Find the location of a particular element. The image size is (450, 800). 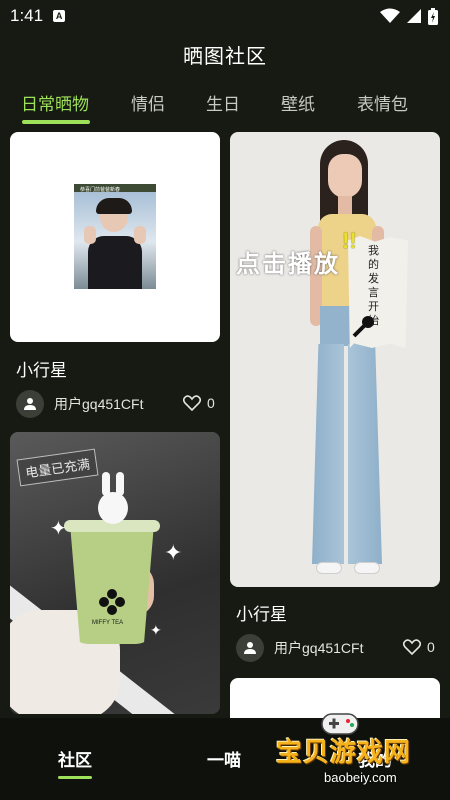

status-bar: 1:41 A is located at coordinates (225, 16).